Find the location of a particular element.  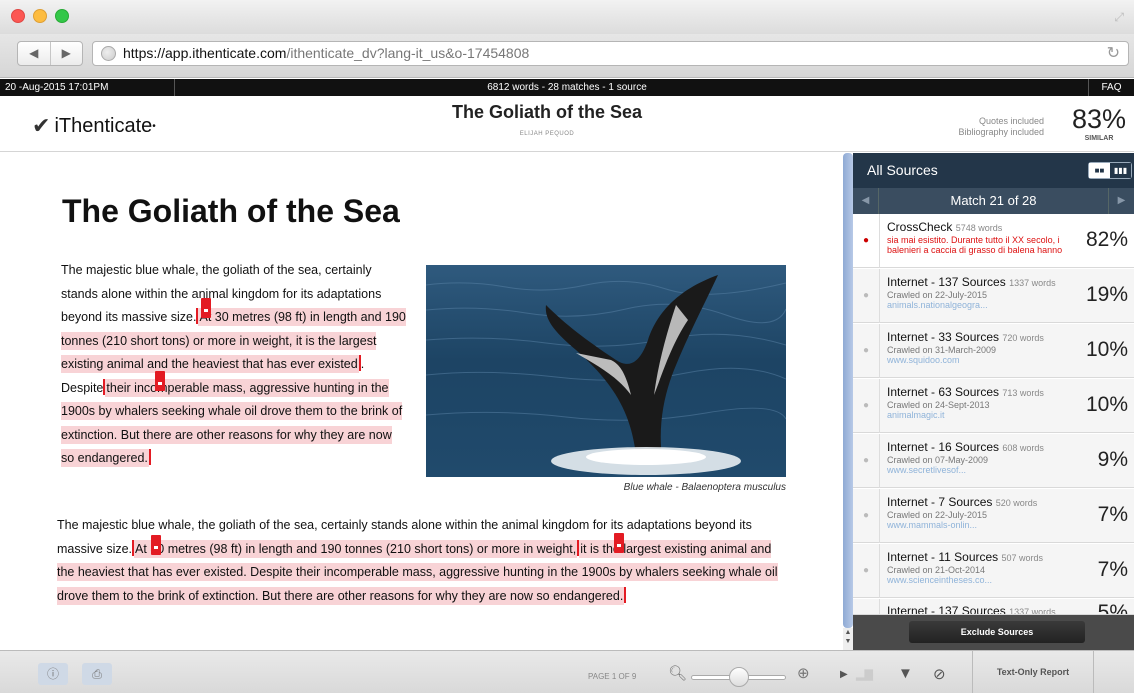

next-match-icon: ▶ is located at coordinates (1121, 201).